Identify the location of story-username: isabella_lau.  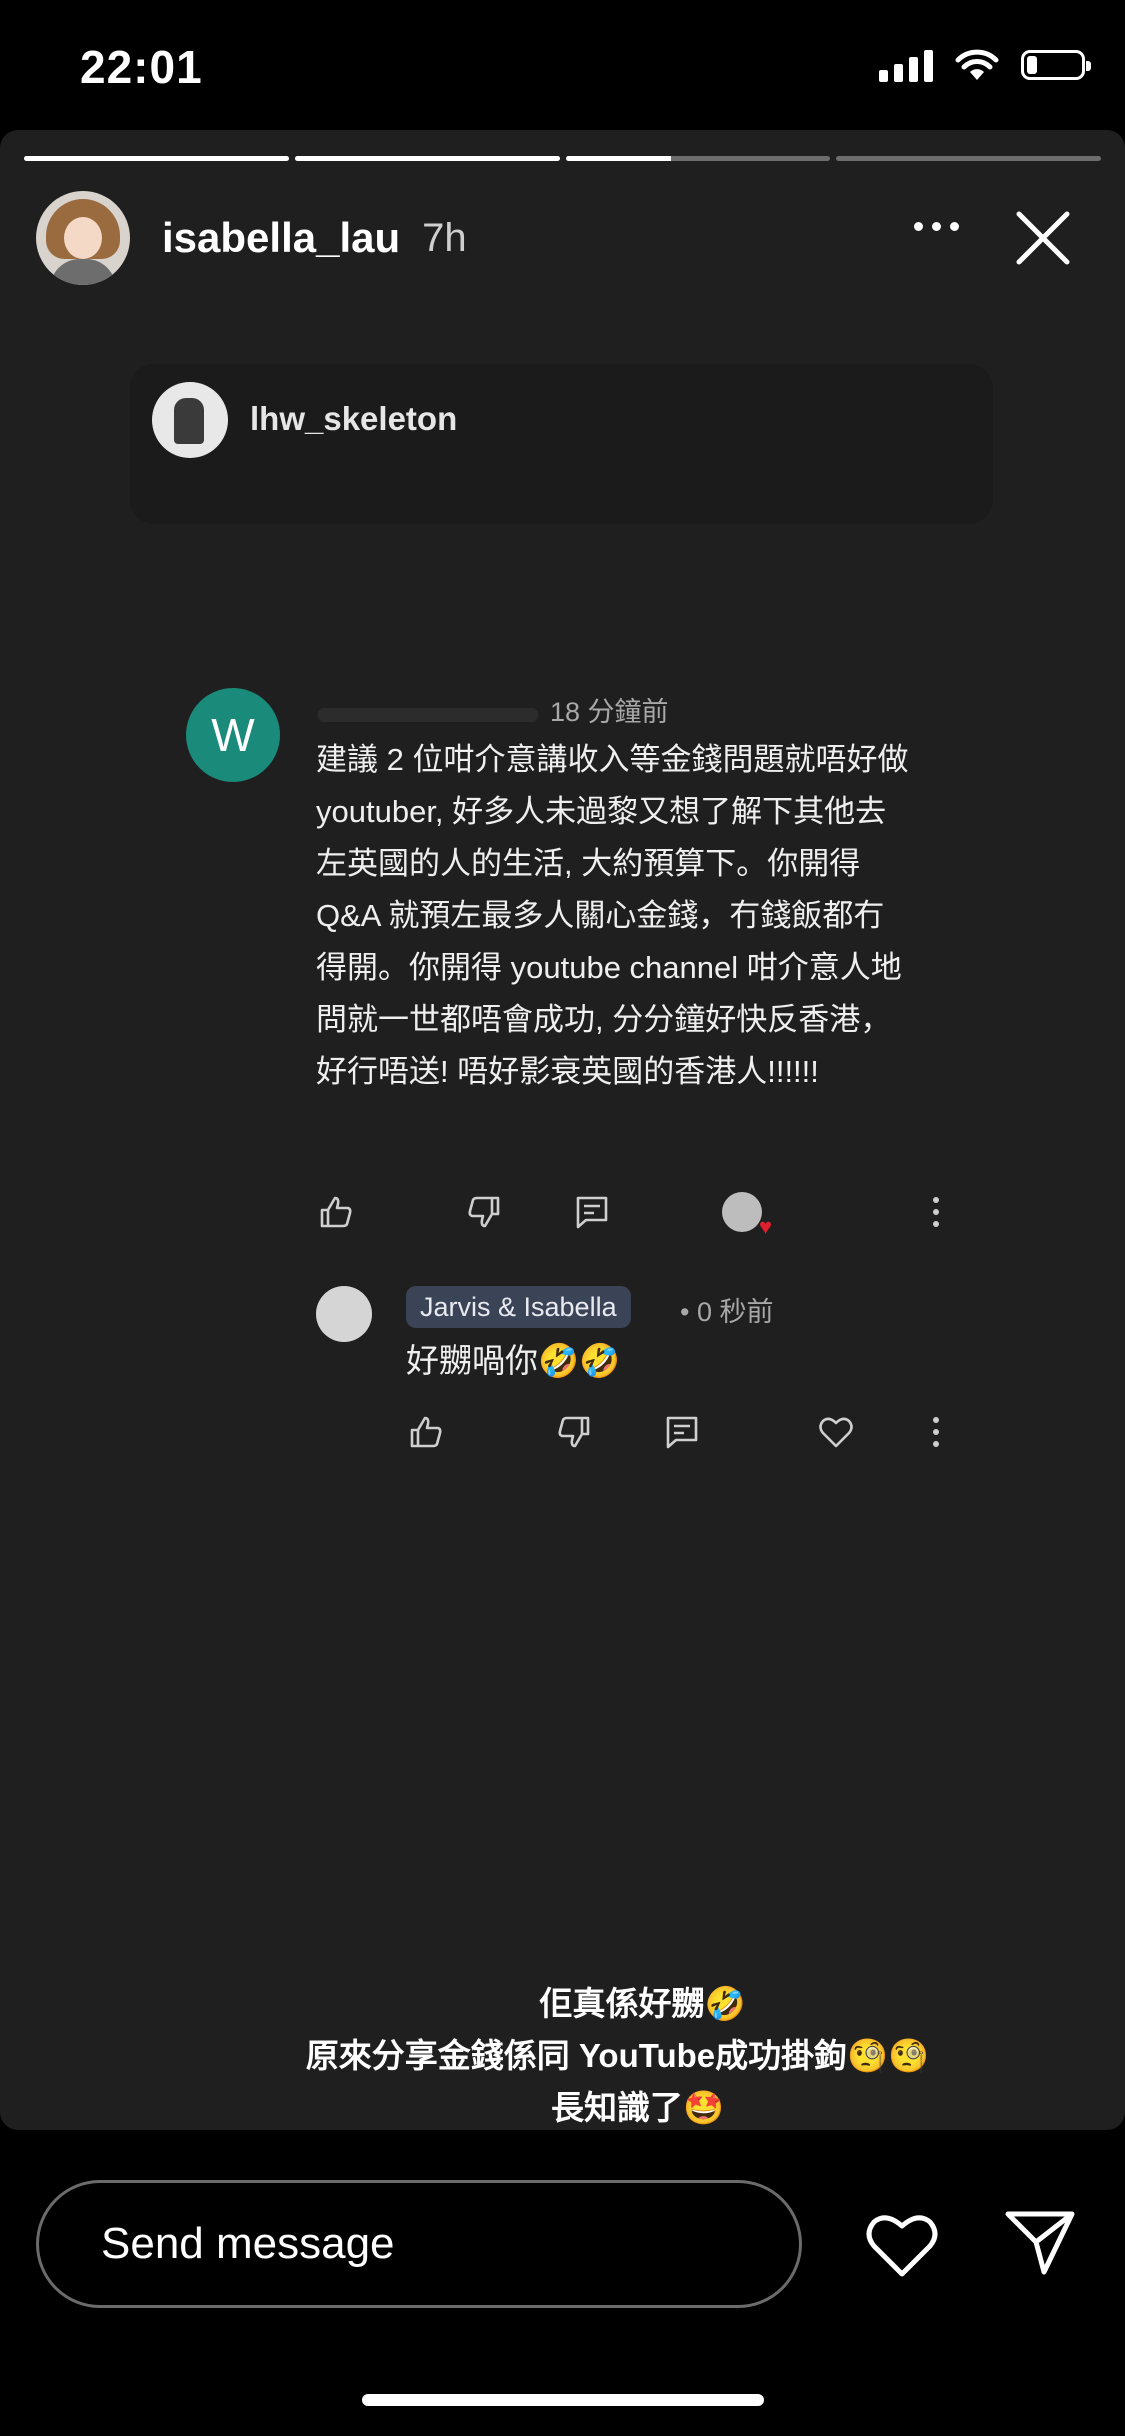
(281, 238).